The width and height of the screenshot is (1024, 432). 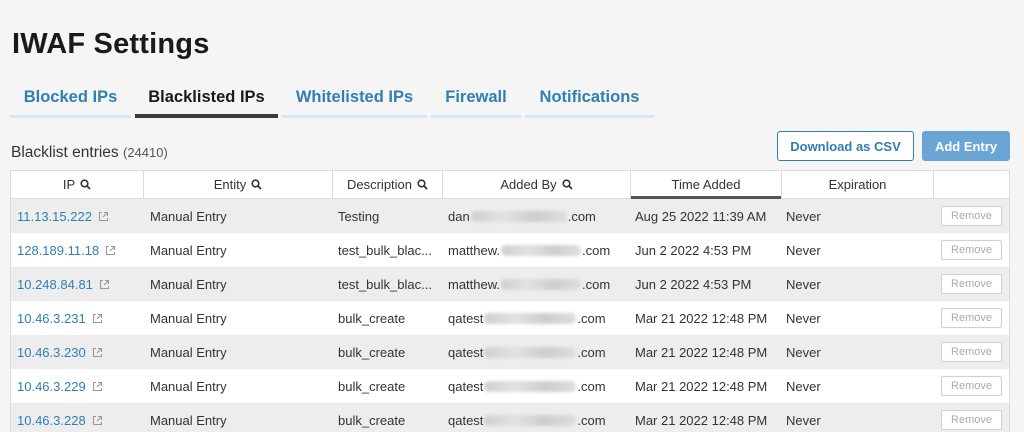 I want to click on tab-whitelisted-ips: Whitelisted IPs, so click(x=354, y=99).